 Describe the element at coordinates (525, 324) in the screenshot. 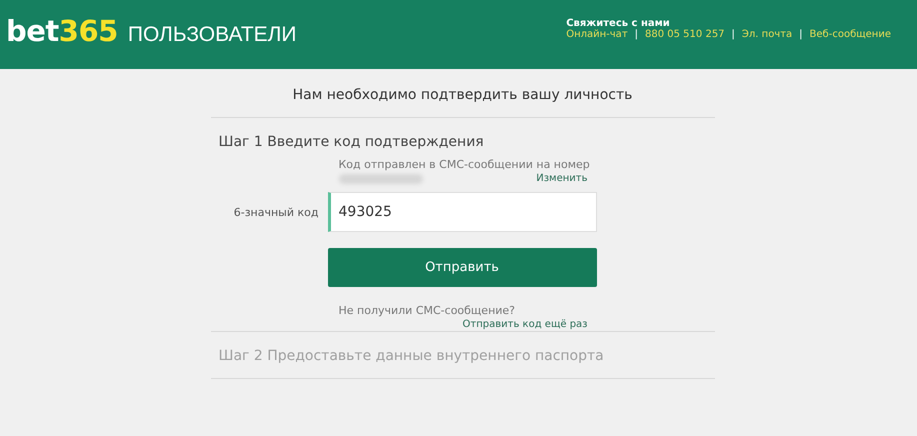

I see `resend-link: Отправить код ещё раз` at that location.